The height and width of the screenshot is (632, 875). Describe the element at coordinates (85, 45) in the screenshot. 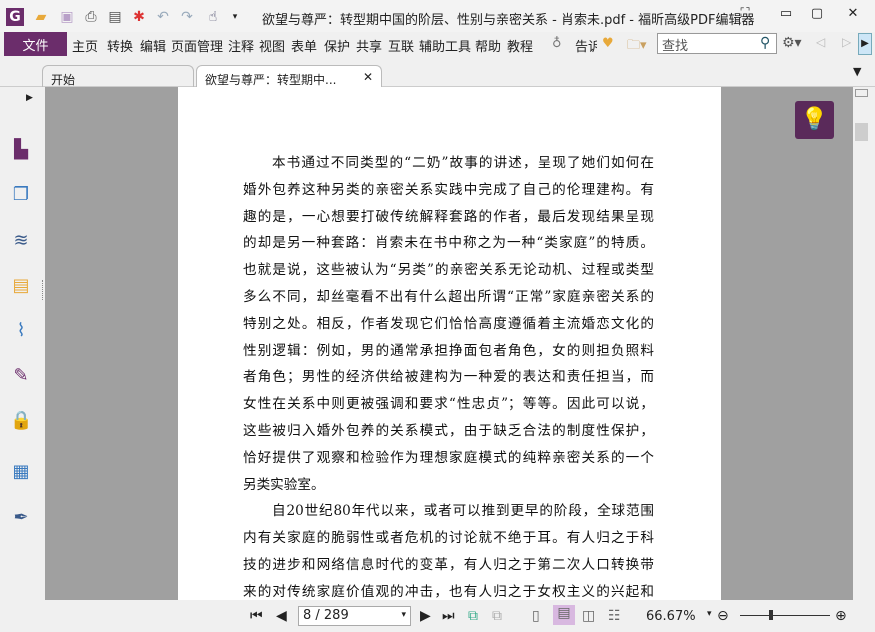

I see `menu-home: 主页` at that location.